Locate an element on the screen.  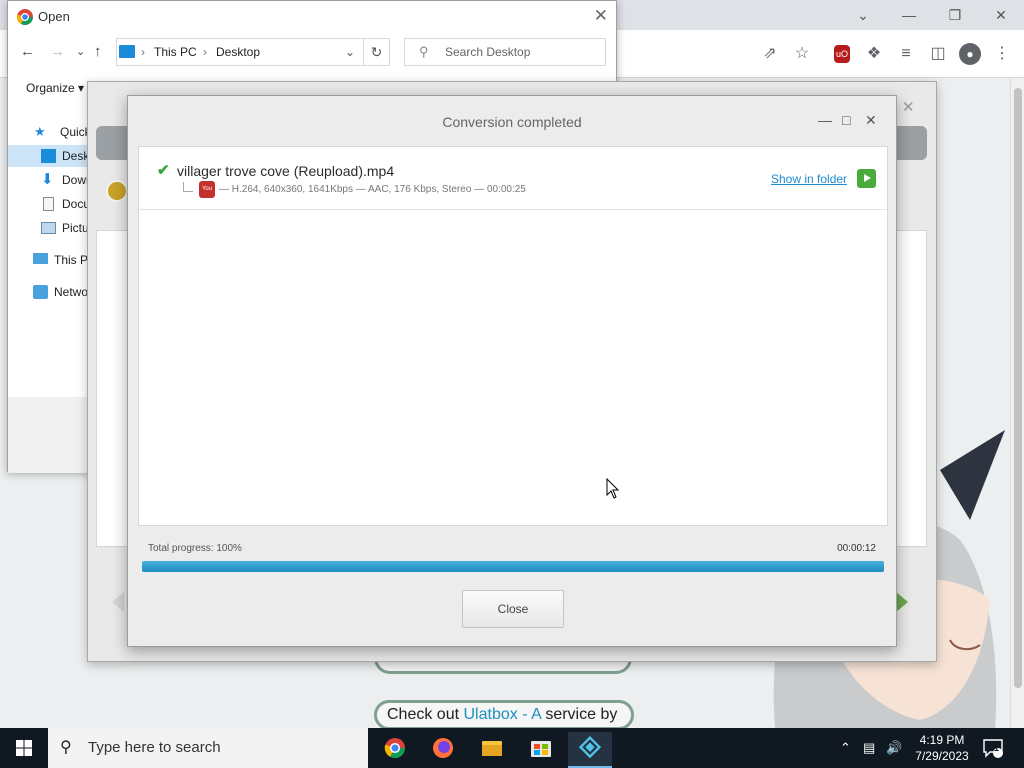
converter-app-taskbar-icon is located at coordinates (590, 750).